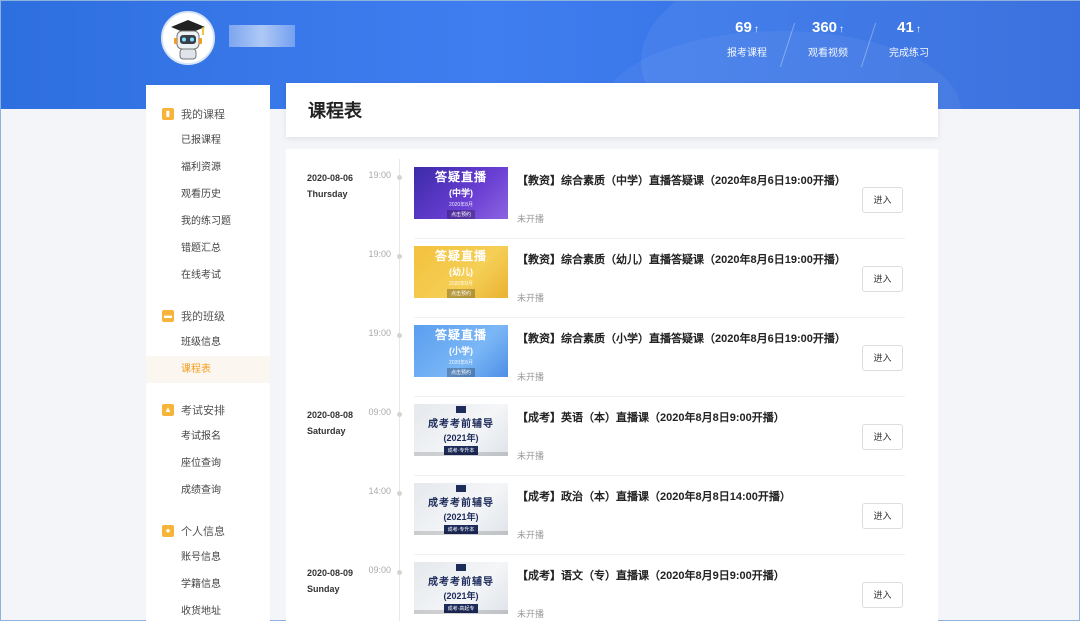  What do you see at coordinates (612, 110) in the screenshot?
I see `page-header: 课程表` at bounding box center [612, 110].